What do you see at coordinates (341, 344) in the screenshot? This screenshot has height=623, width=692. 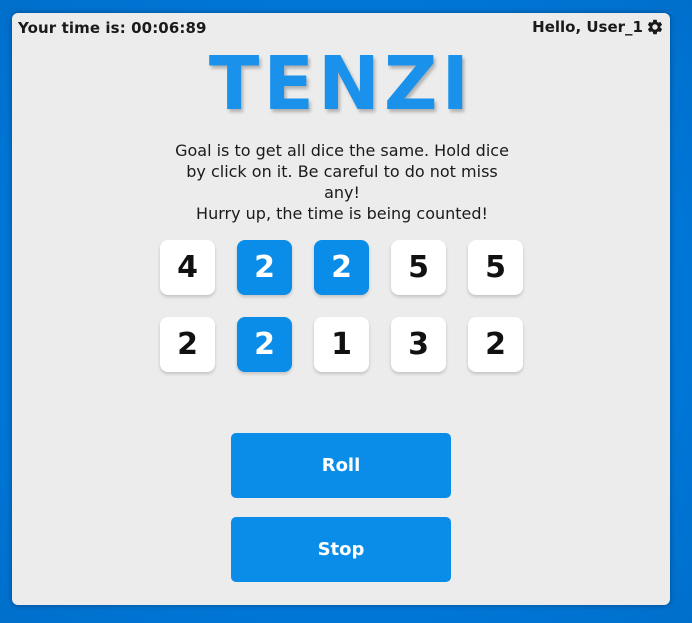 I see `die: 1` at bounding box center [341, 344].